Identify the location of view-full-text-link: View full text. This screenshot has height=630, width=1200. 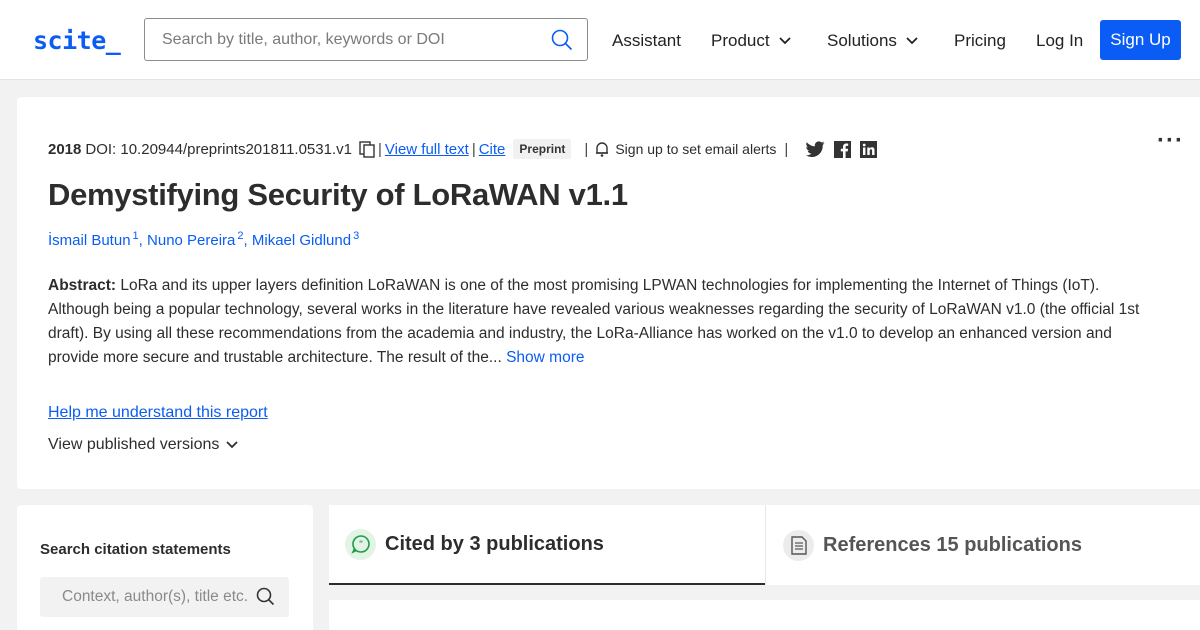
(427, 149).